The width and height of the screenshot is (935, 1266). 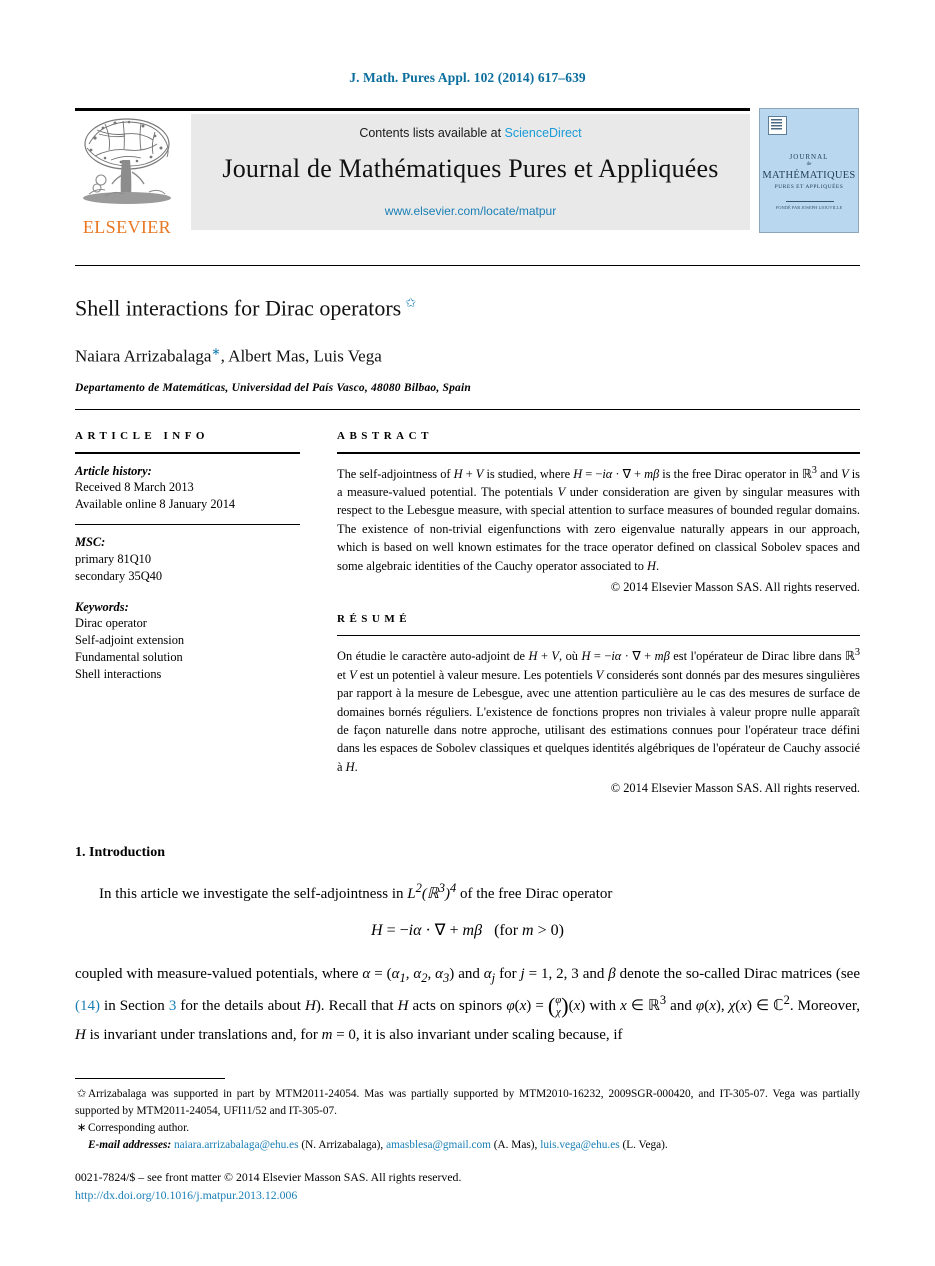 What do you see at coordinates (809, 157) in the screenshot?
I see `cover-line-1: JOURNAL` at bounding box center [809, 157].